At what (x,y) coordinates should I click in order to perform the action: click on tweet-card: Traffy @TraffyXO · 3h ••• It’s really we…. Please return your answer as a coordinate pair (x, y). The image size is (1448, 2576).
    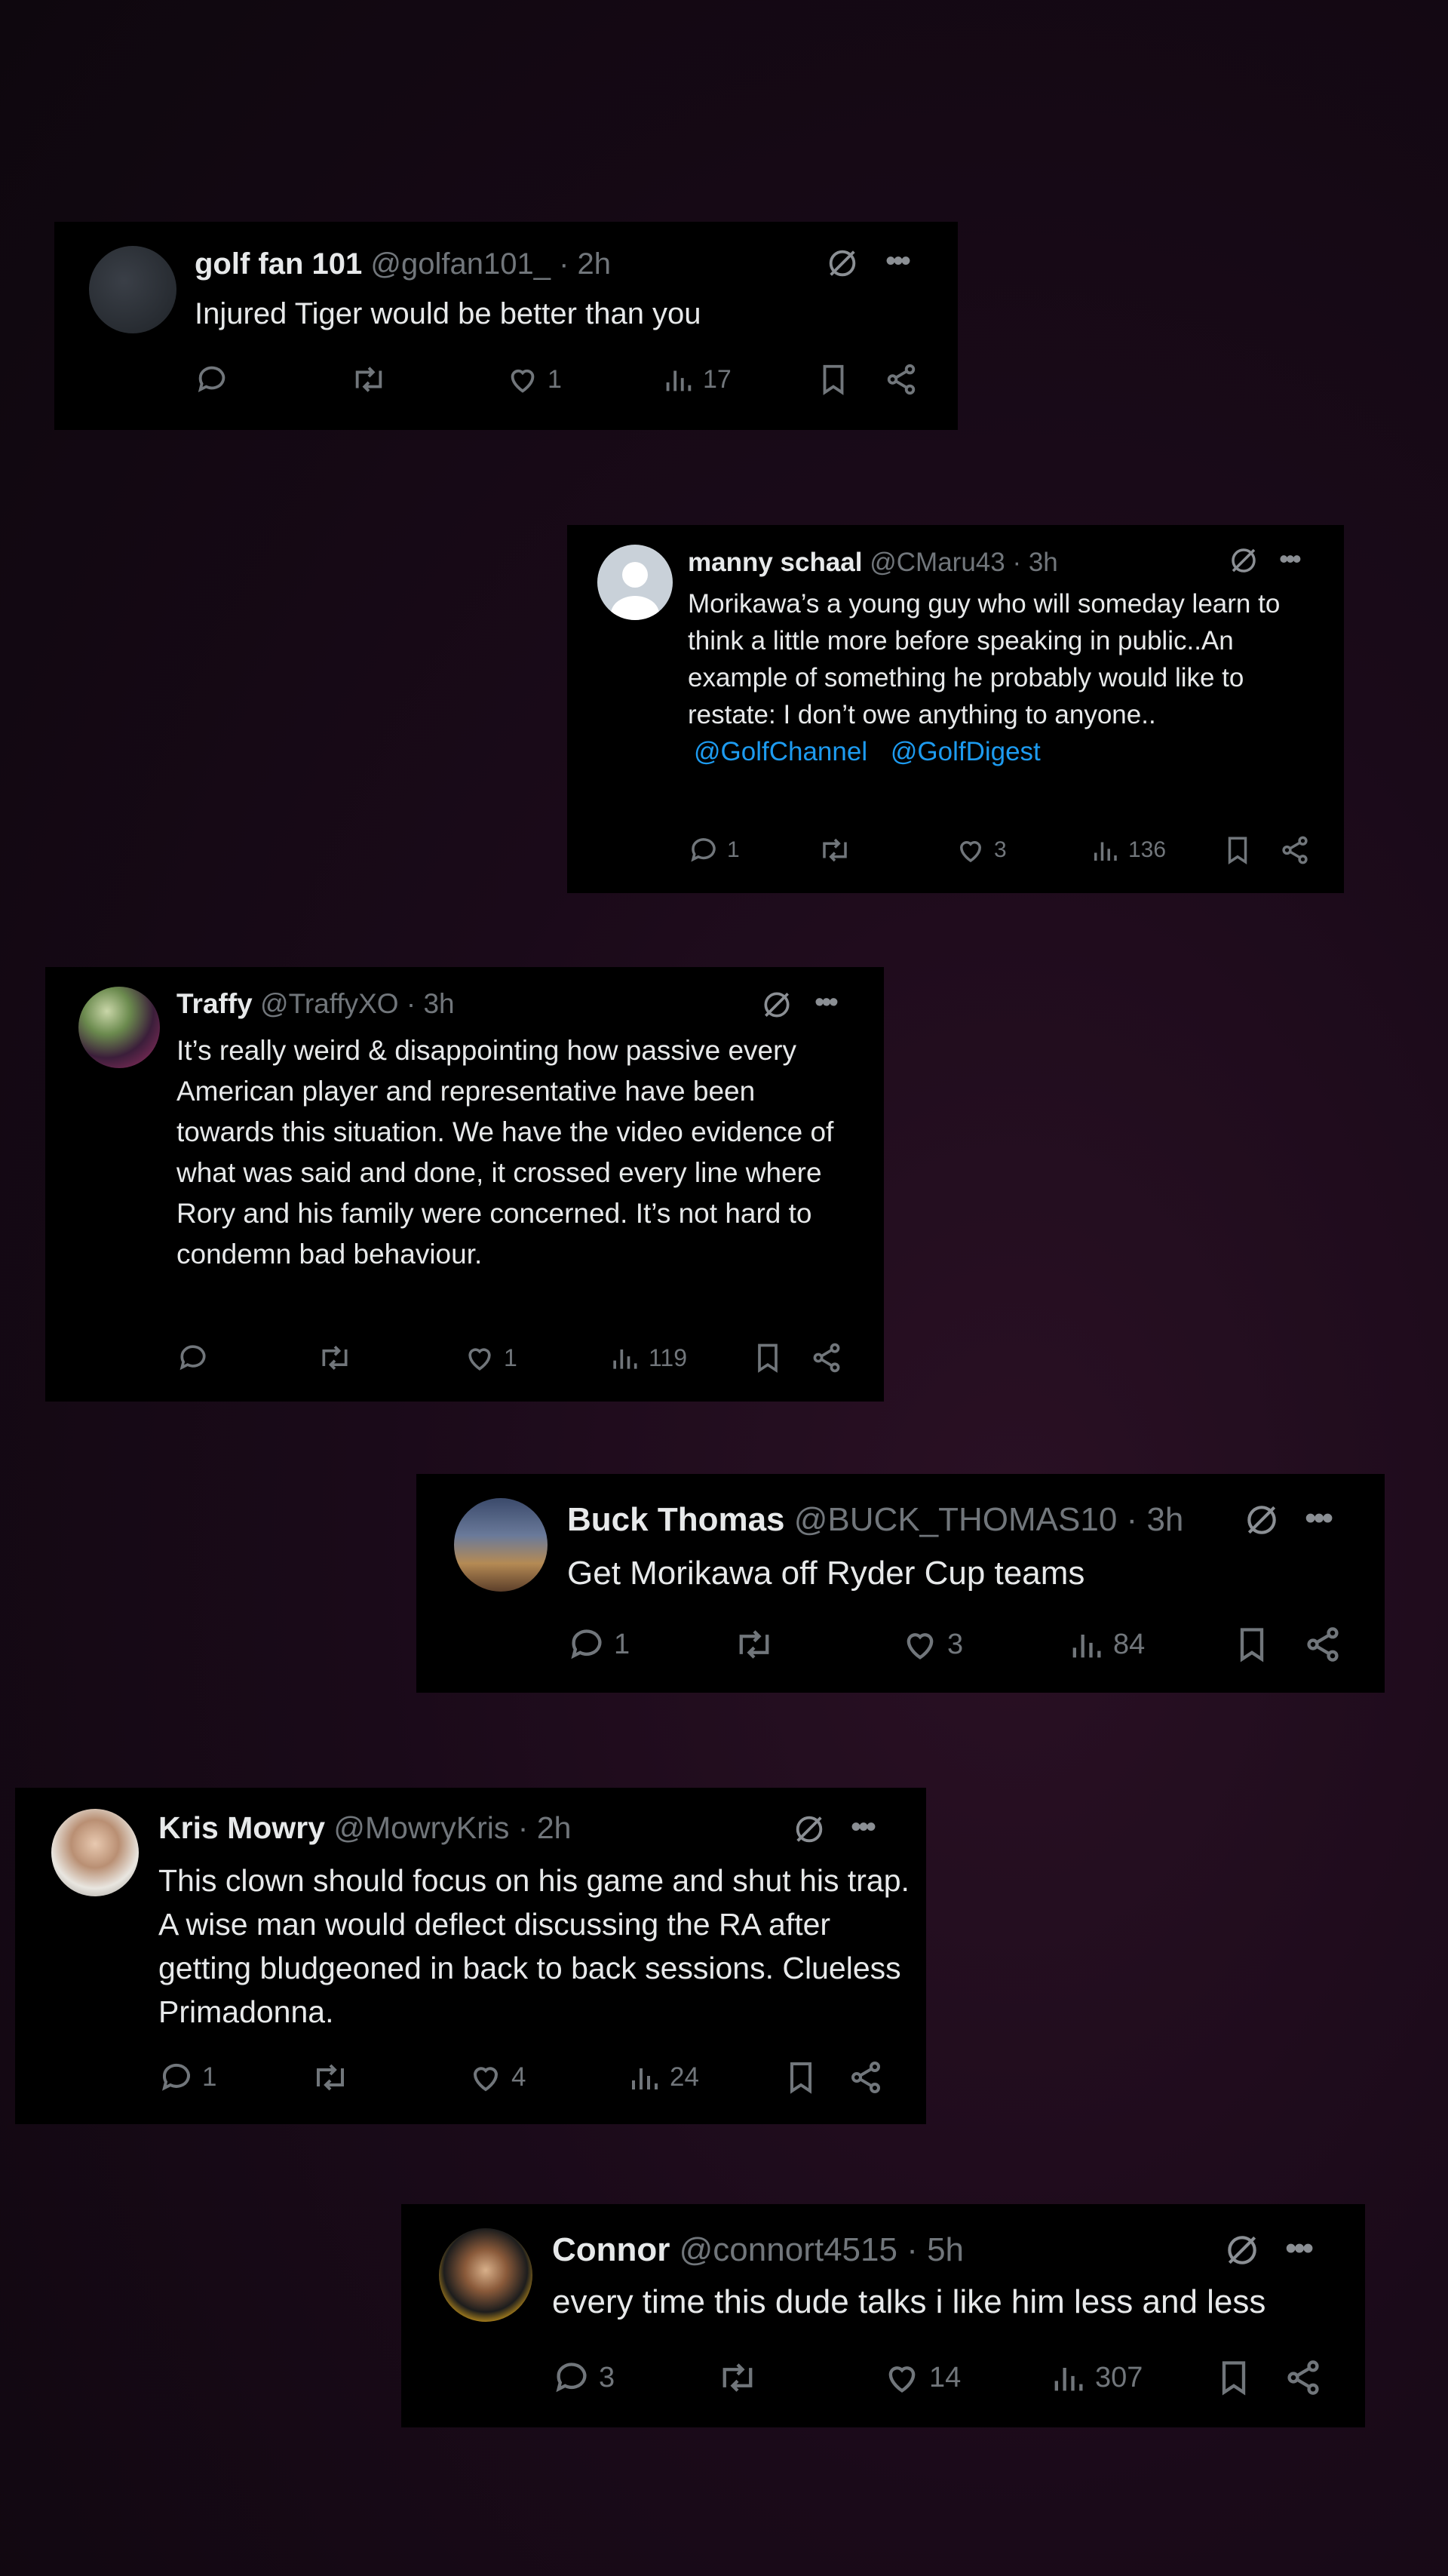
    Looking at the image, I should click on (464, 1184).